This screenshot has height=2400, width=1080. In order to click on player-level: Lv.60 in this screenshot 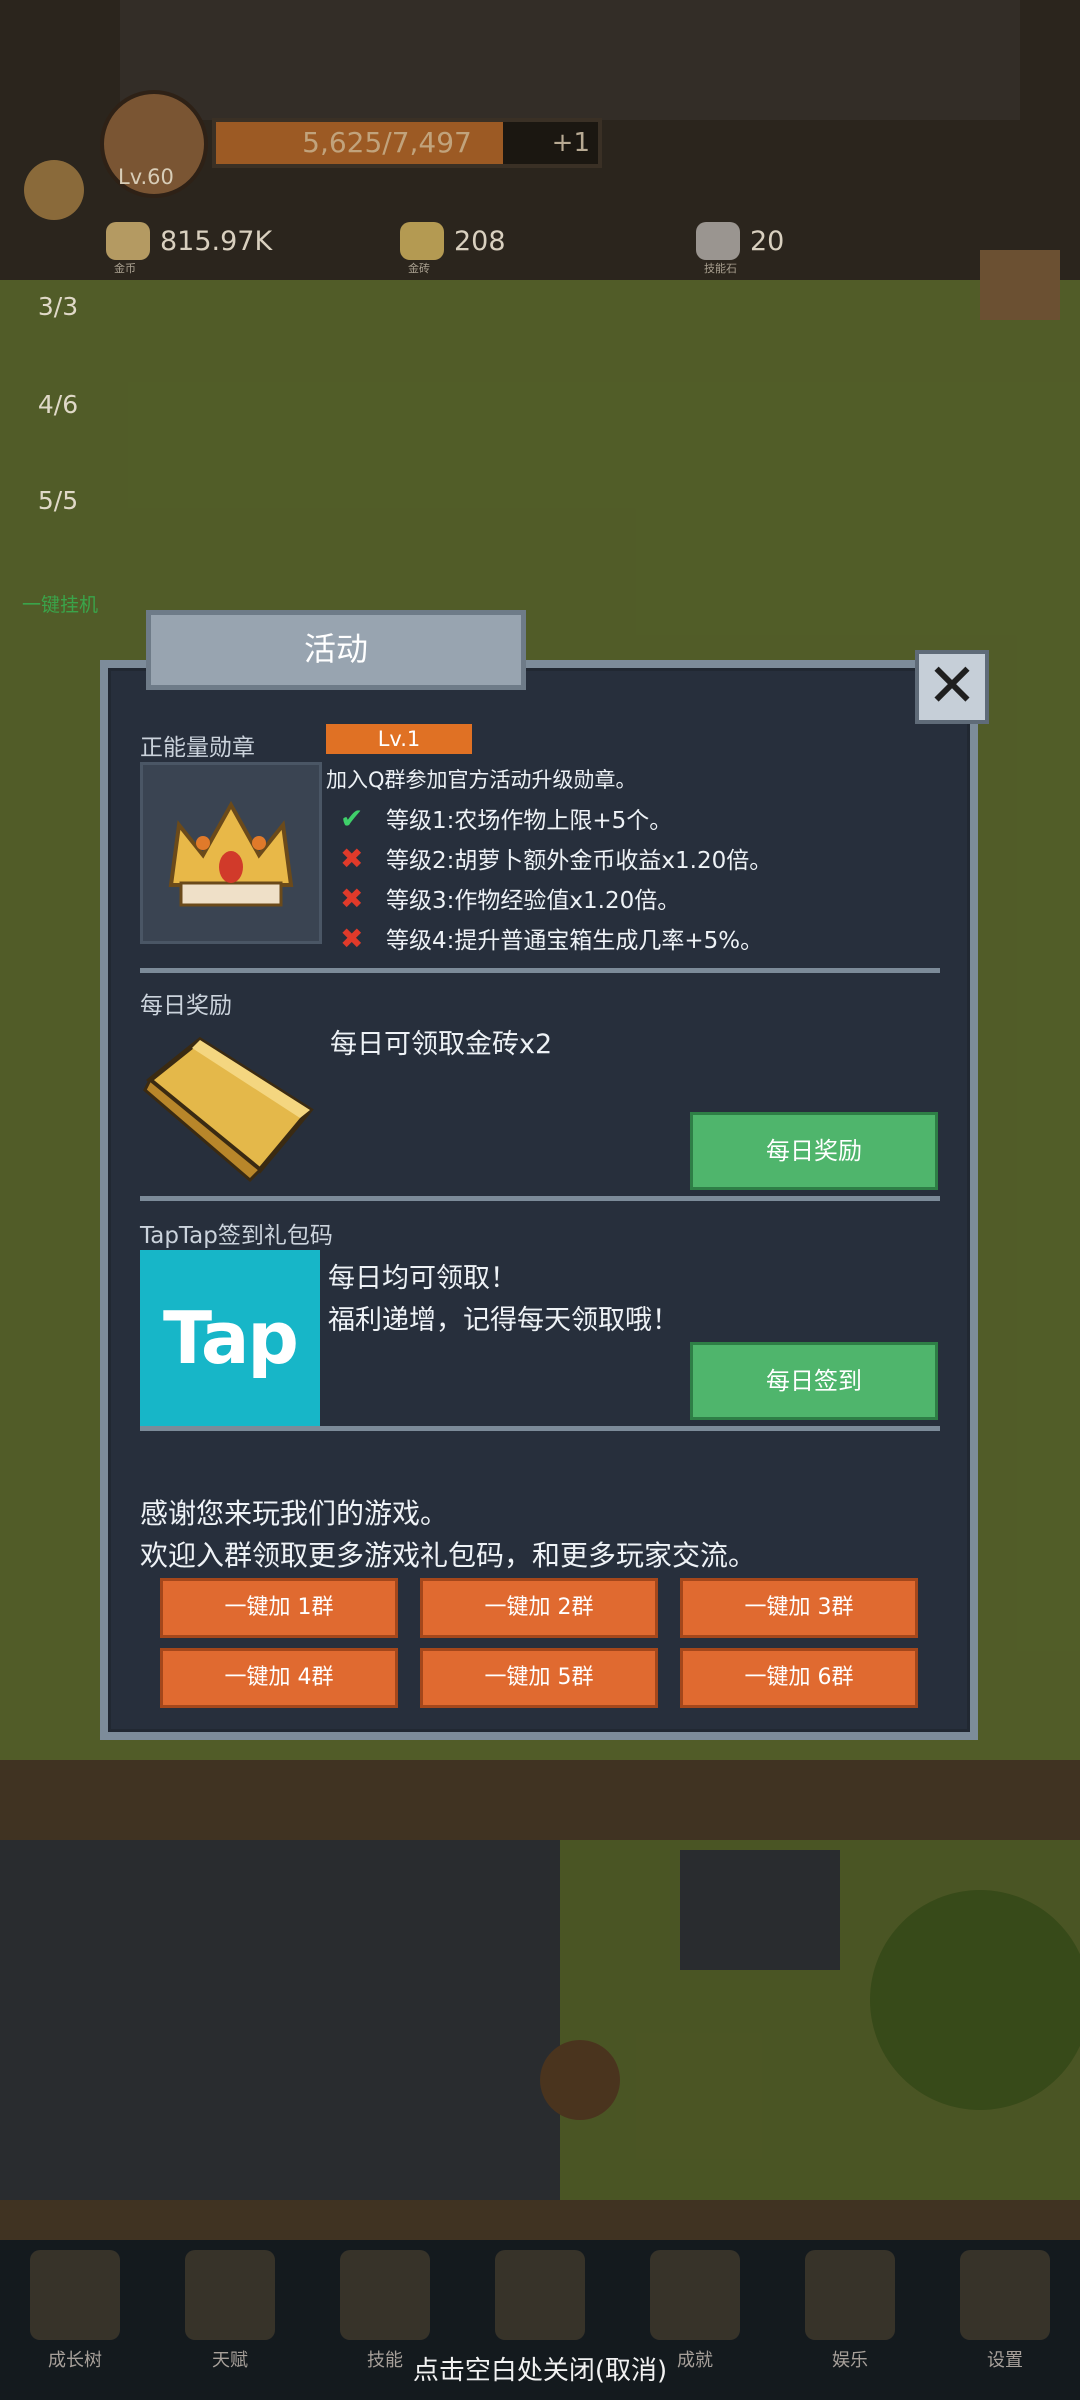, I will do `click(146, 177)`.